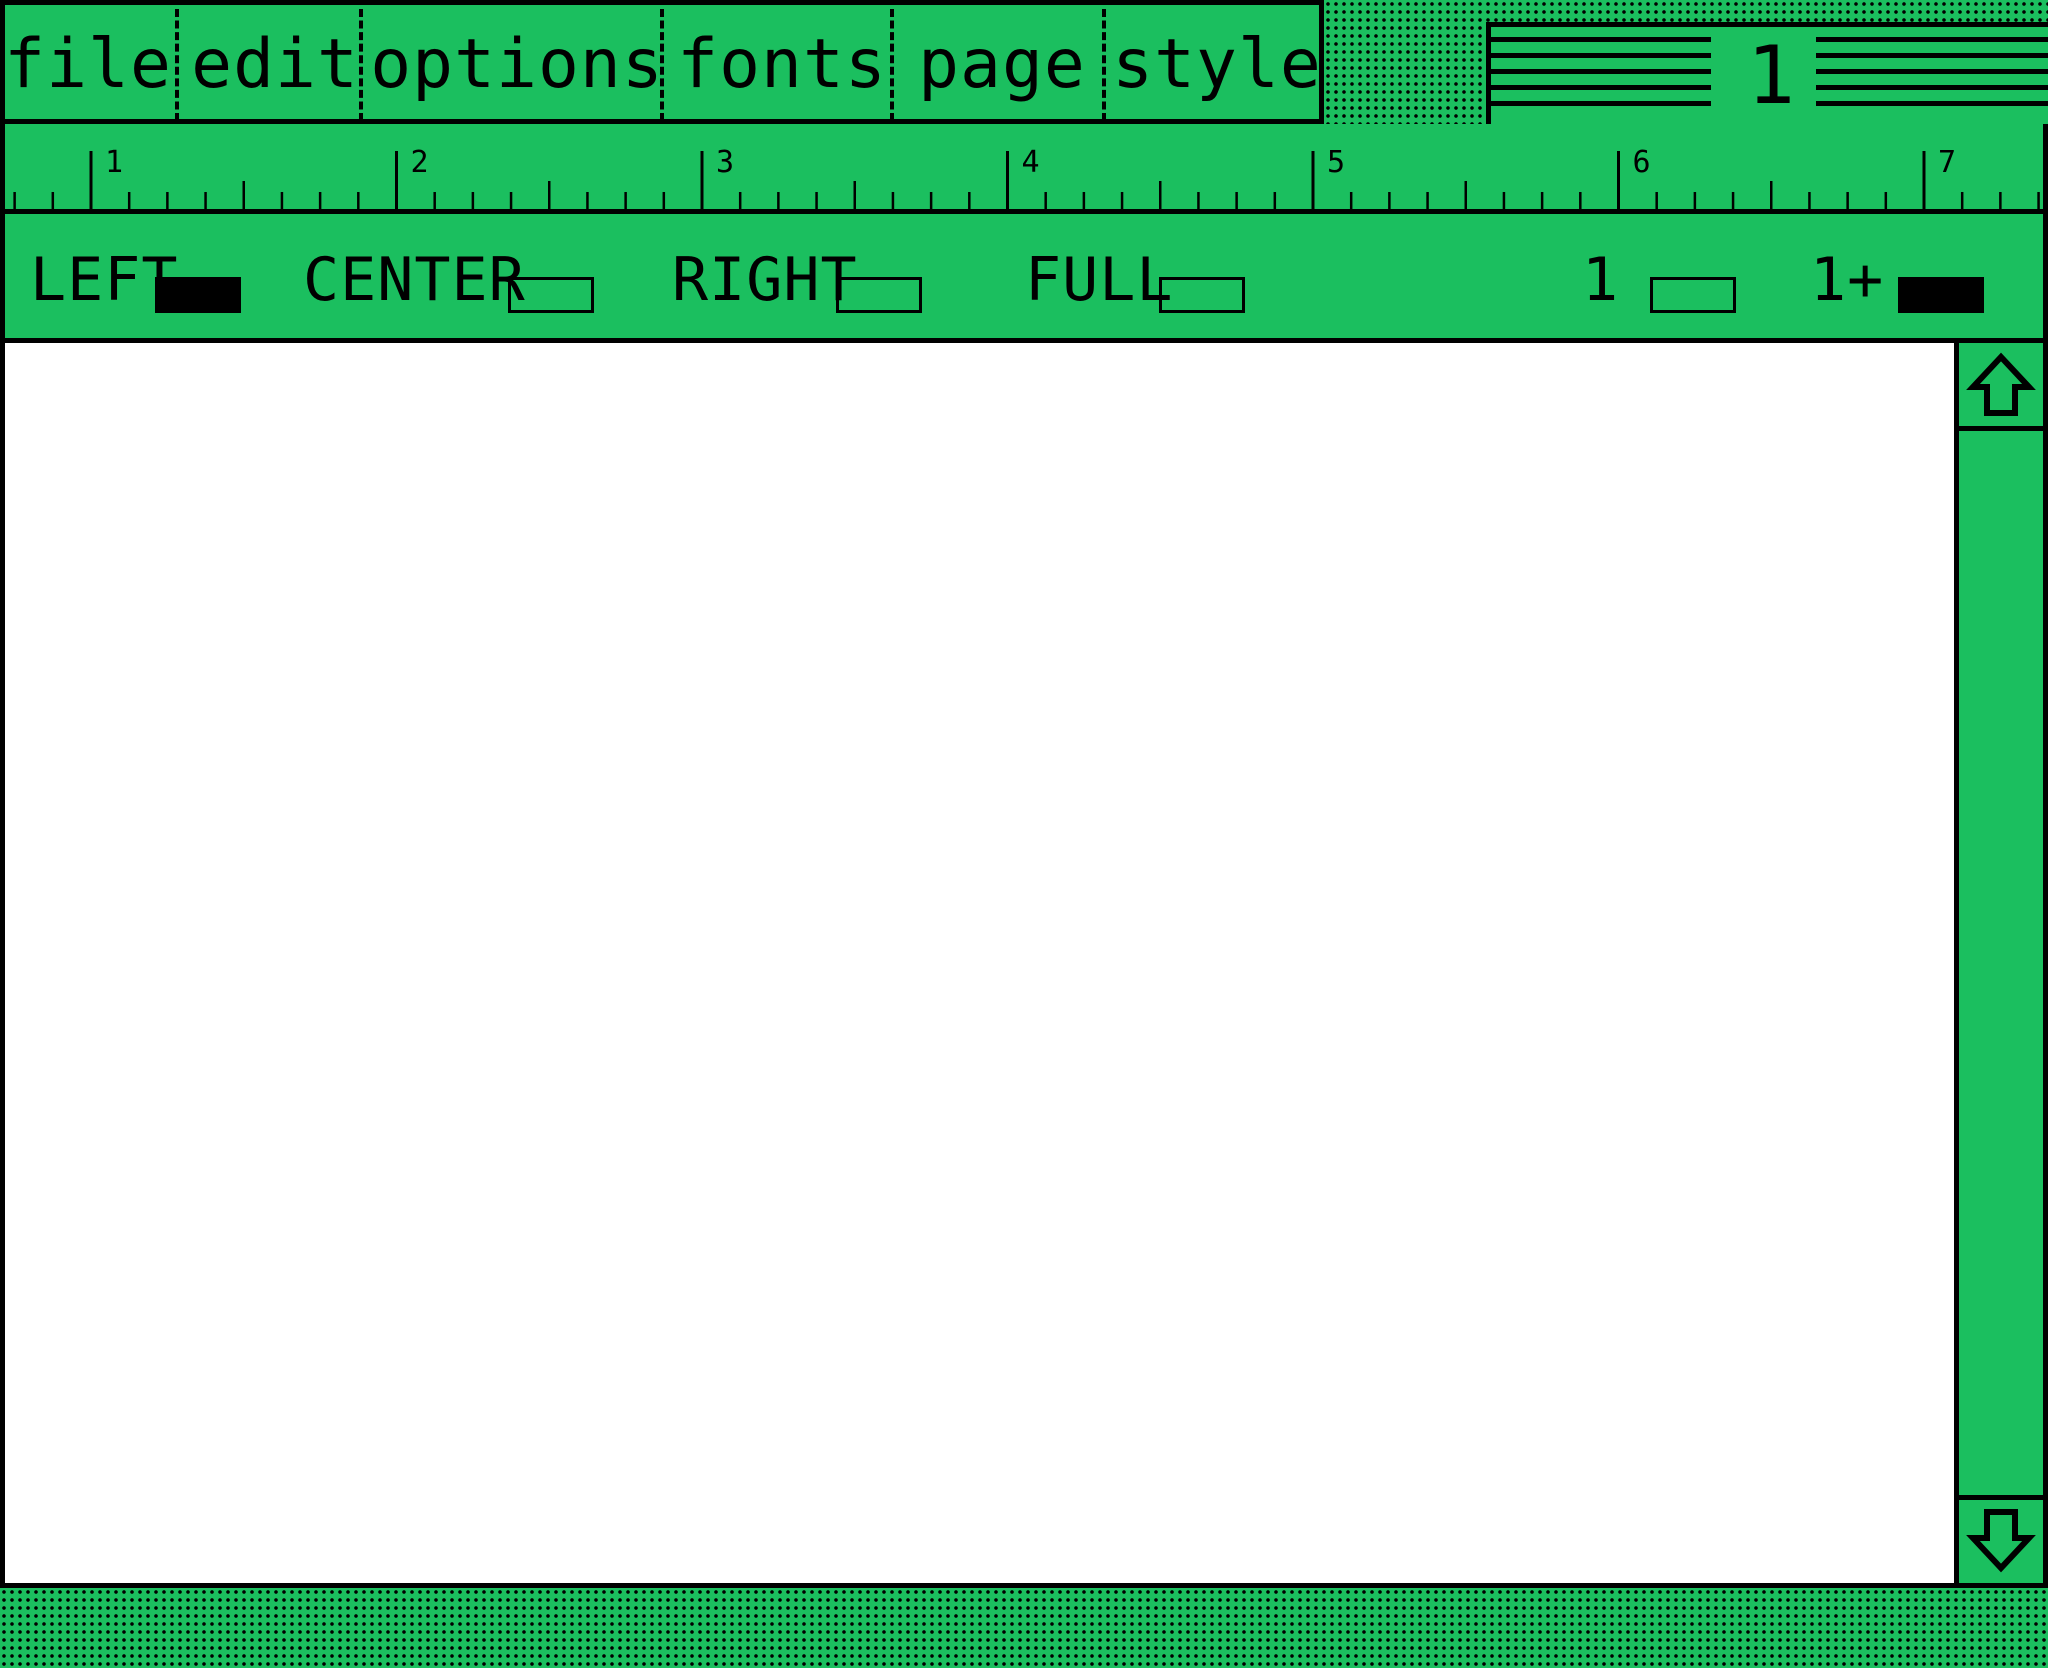 The width and height of the screenshot is (2048, 1668). Describe the element at coordinates (274, 64) in the screenshot. I see `menu-edit: edit` at that location.